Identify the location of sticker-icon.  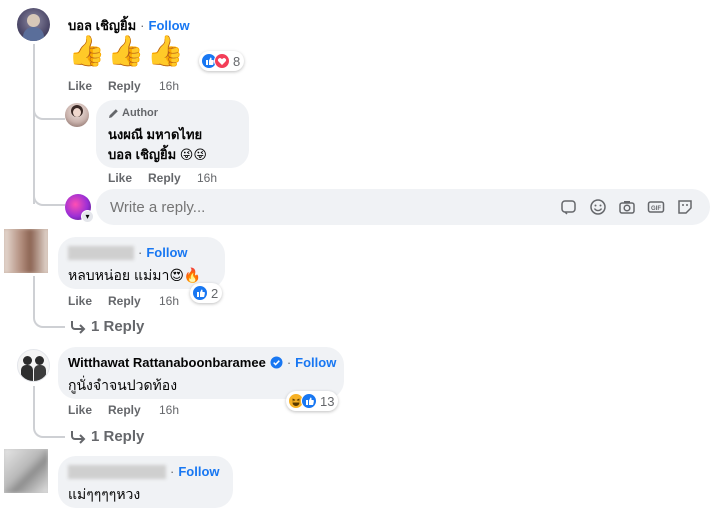
(569, 207).